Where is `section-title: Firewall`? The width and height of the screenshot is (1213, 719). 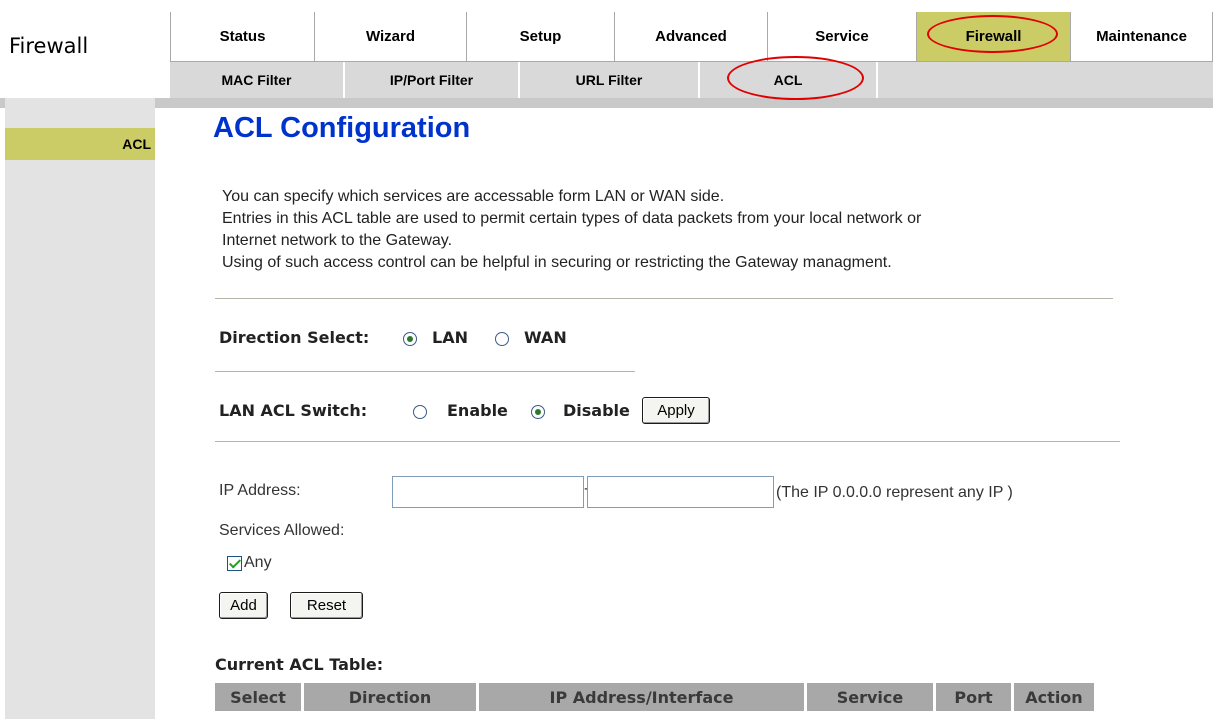
section-title: Firewall is located at coordinates (49, 46).